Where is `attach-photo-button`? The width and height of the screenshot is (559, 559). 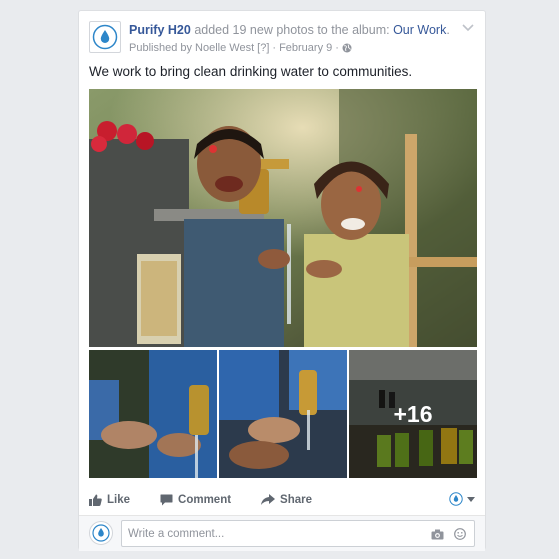 attach-photo-button is located at coordinates (437, 536).